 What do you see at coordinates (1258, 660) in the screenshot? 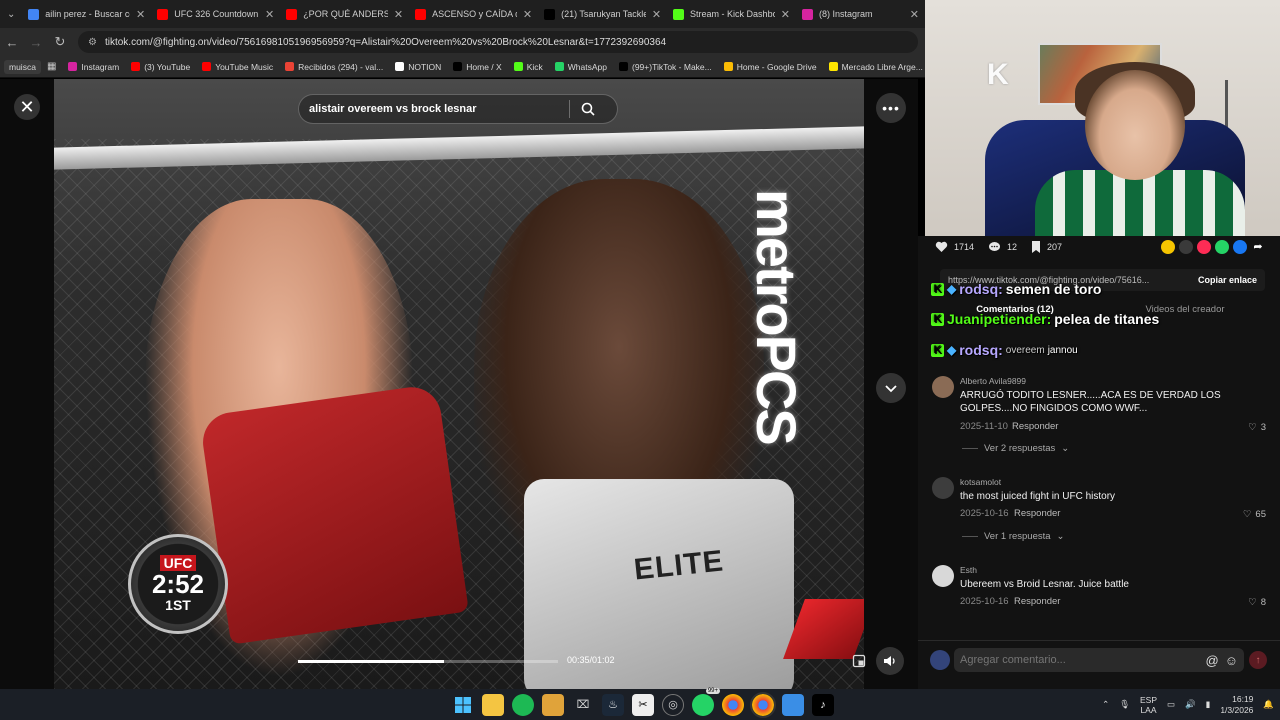
I see `post-comment-button: ↑` at bounding box center [1258, 660].